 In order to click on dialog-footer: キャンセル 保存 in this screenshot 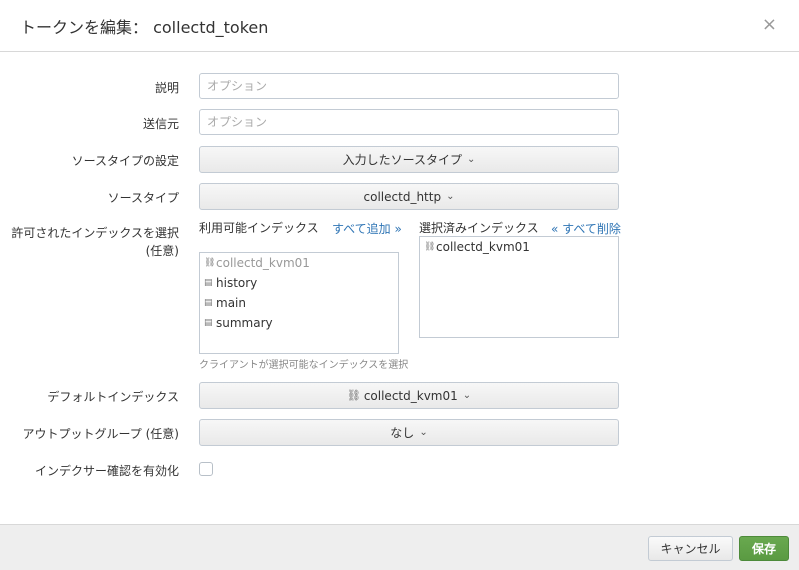, I will do `click(399, 547)`.